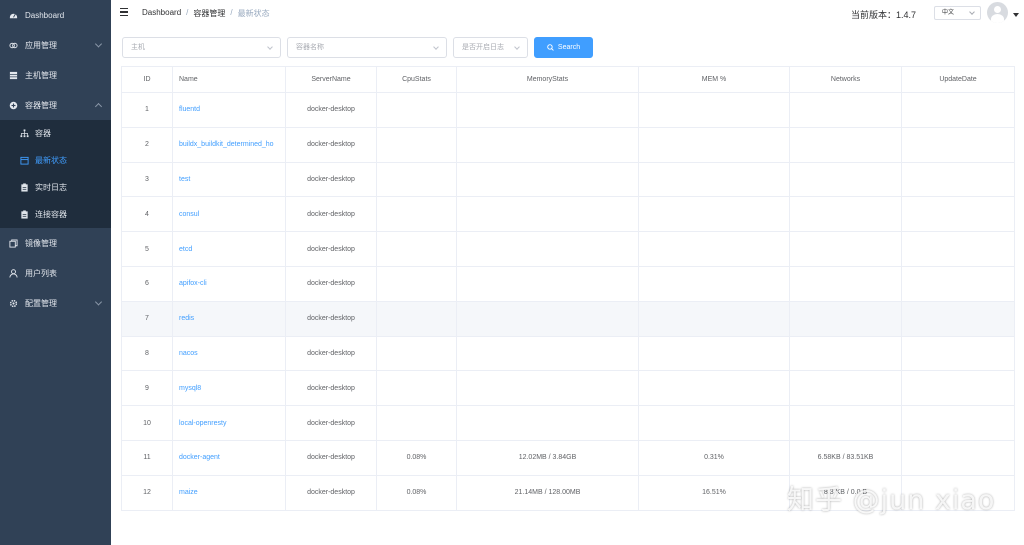 Image resolution: width=1024 pixels, height=545 pixels. What do you see at coordinates (884, 15) in the screenshot?
I see `version-label: 当前版本：1.4.7` at bounding box center [884, 15].